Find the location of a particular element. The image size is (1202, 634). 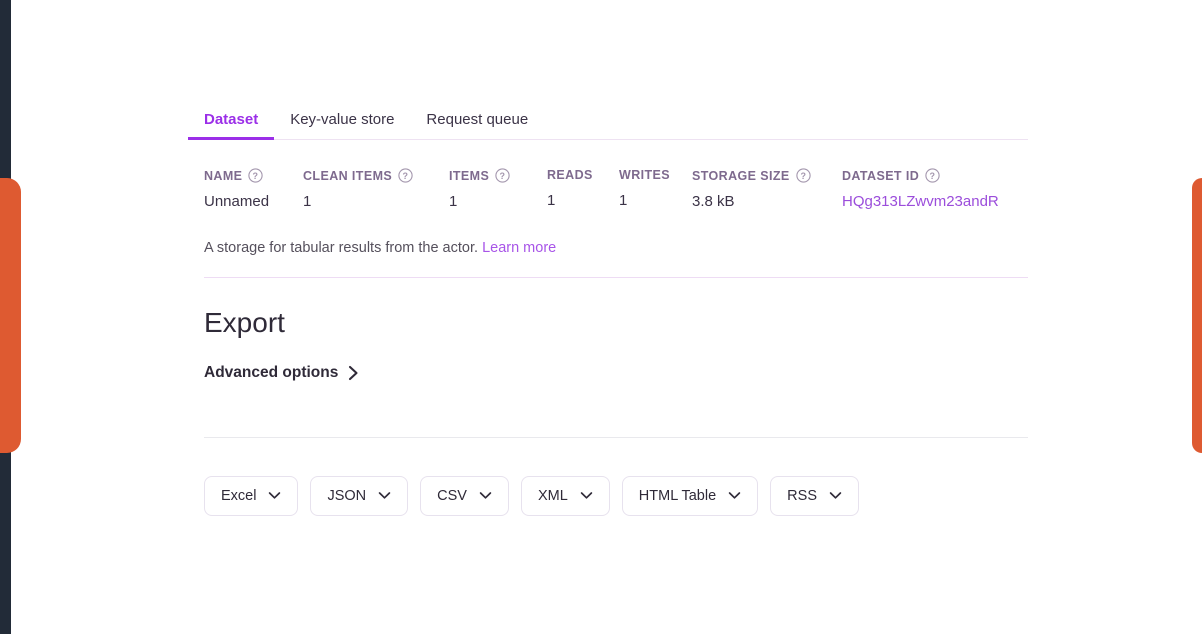

stat-value-writes: 1 is located at coordinates (623, 200).